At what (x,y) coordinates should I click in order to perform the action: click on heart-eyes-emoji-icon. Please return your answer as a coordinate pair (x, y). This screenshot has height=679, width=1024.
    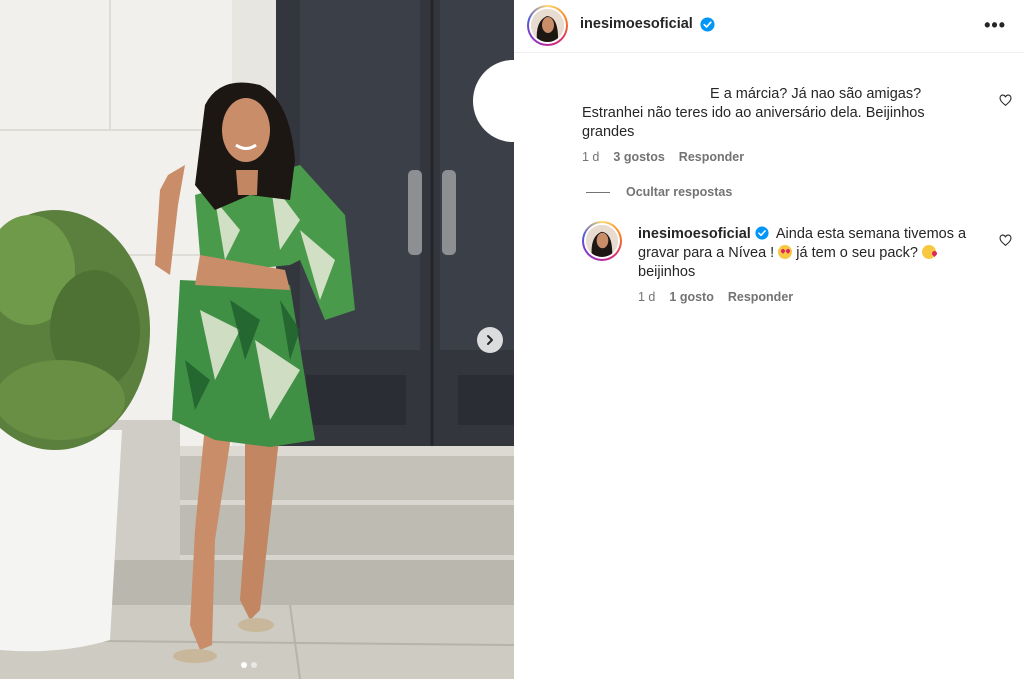
    Looking at the image, I should click on (785, 252).